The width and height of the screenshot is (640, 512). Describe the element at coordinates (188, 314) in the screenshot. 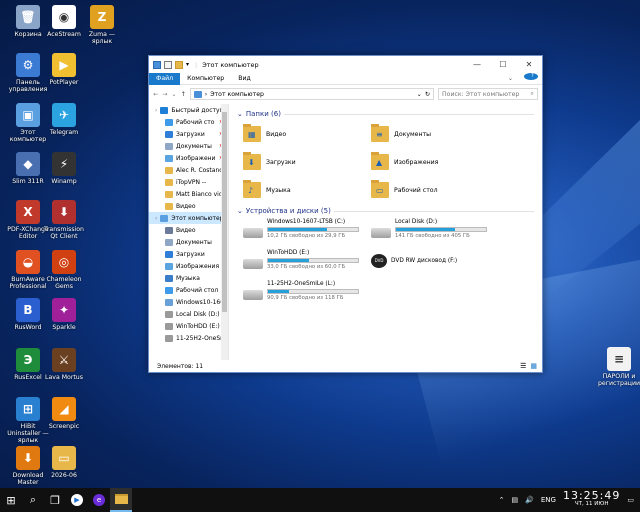

I see `nav-item: Local Disk (D:)` at that location.